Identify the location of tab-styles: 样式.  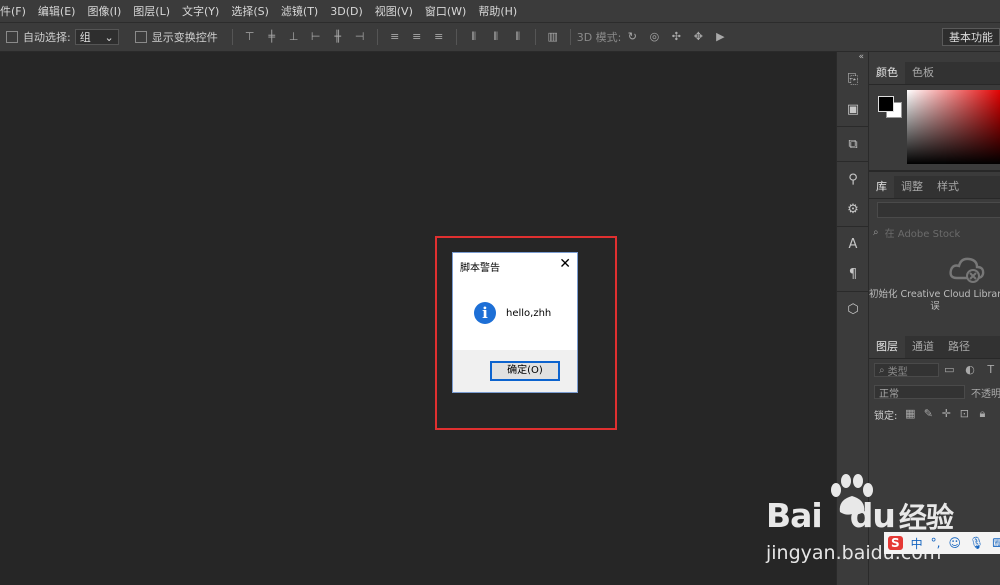
(948, 187).